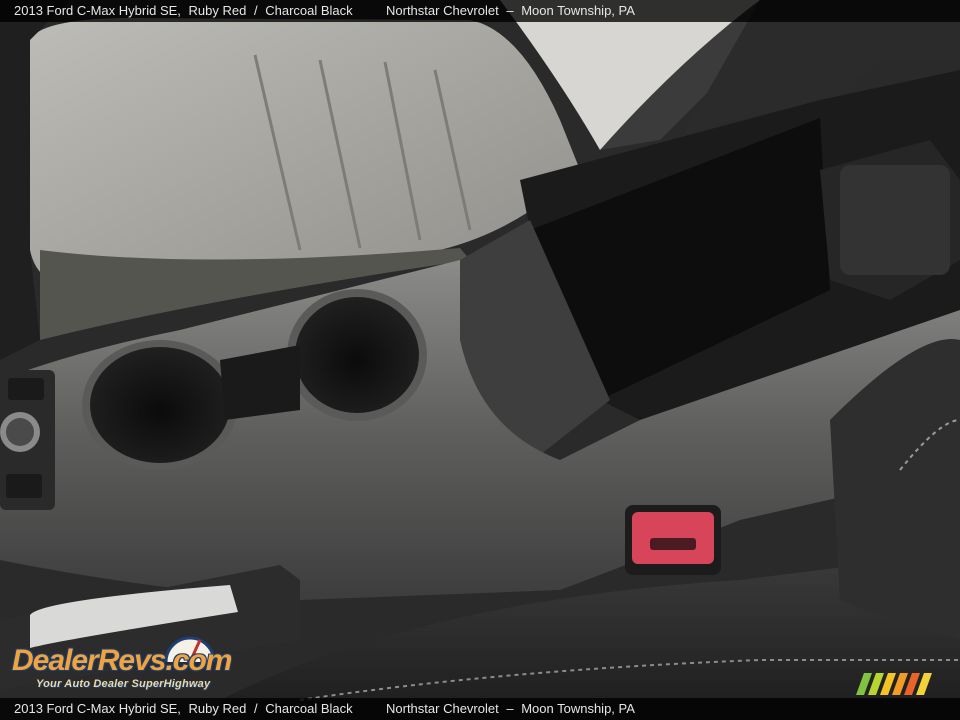 This screenshot has height=720, width=960. I want to click on caption-dealer: Northstar Chevrolet, so click(442, 10).